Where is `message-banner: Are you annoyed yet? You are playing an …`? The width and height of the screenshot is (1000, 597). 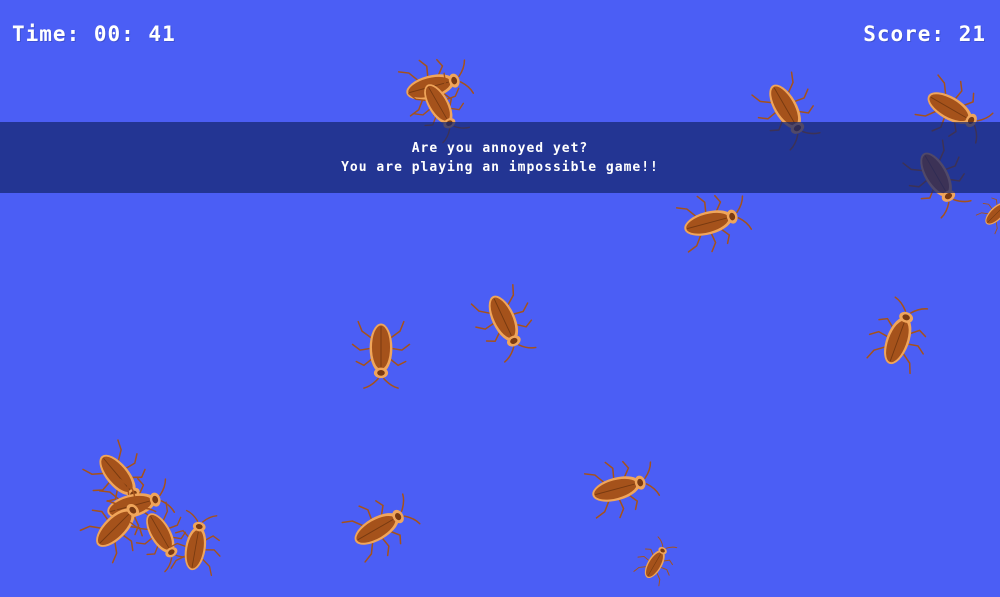
message-banner: Are you annoyed yet? You are playing an … is located at coordinates (500, 157).